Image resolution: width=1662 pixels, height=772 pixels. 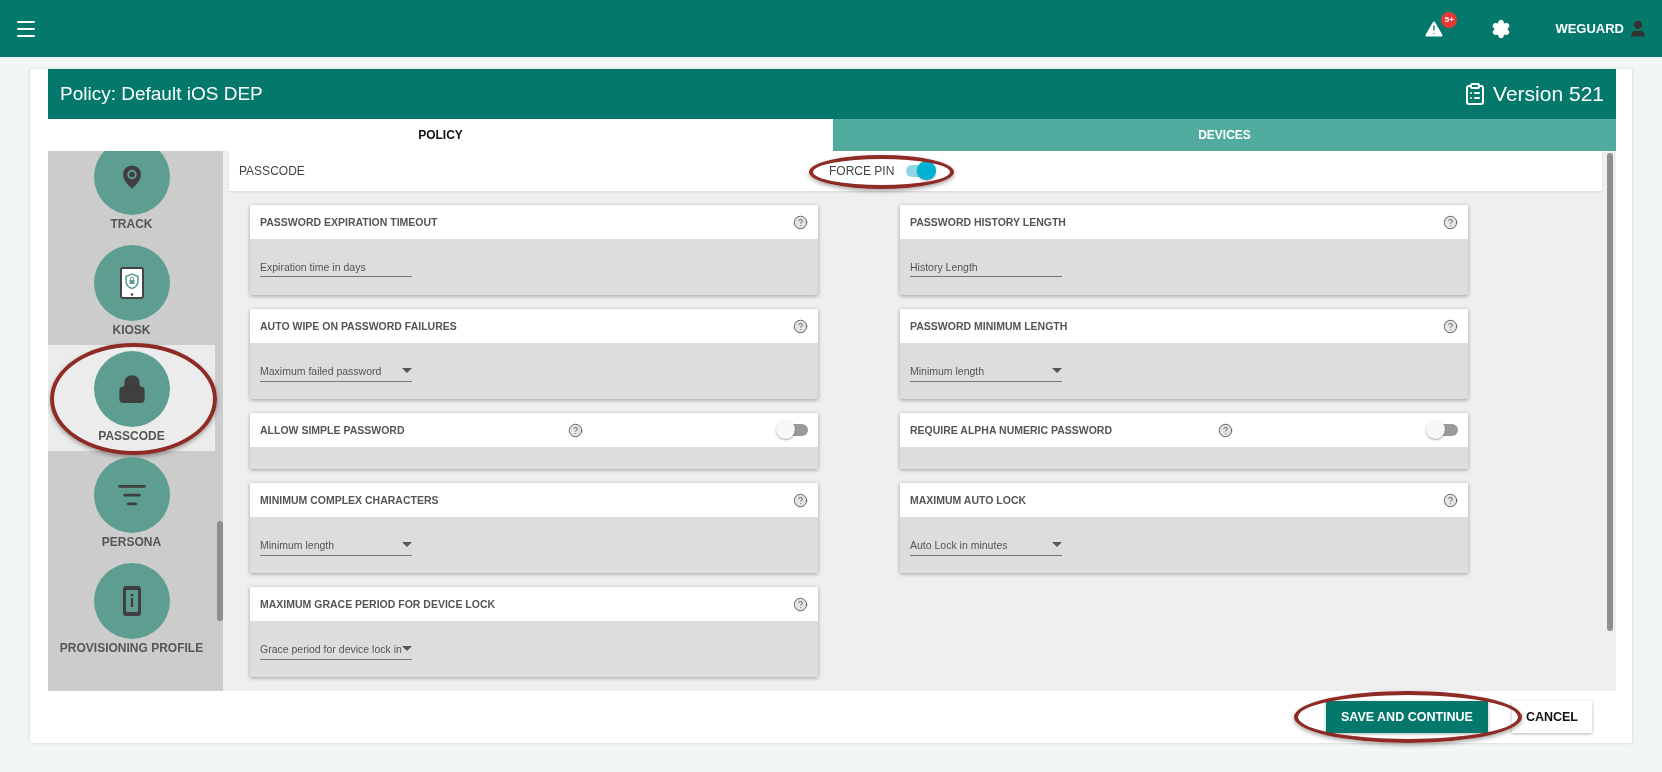 I want to click on phone-info-icon, so click(x=131, y=601).